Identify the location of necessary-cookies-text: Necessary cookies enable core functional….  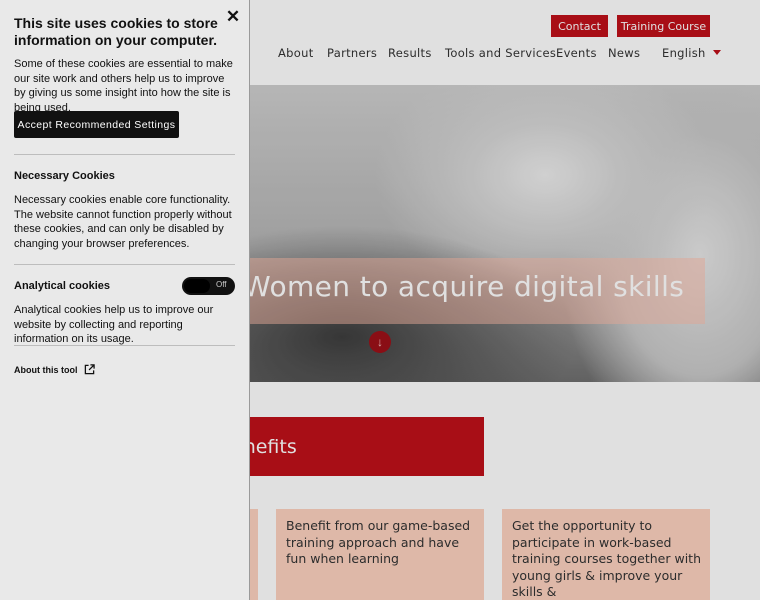
(123, 222).